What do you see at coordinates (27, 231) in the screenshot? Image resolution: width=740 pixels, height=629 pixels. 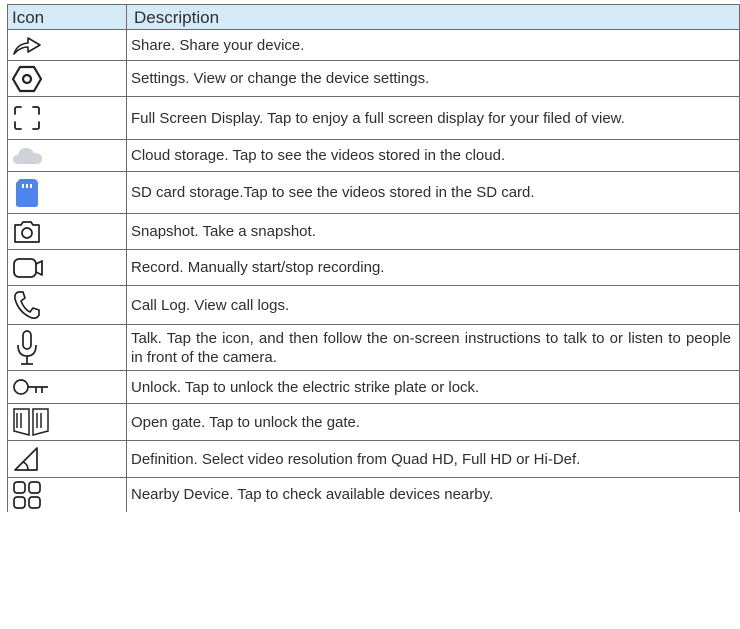 I see `camera-icon` at bounding box center [27, 231].